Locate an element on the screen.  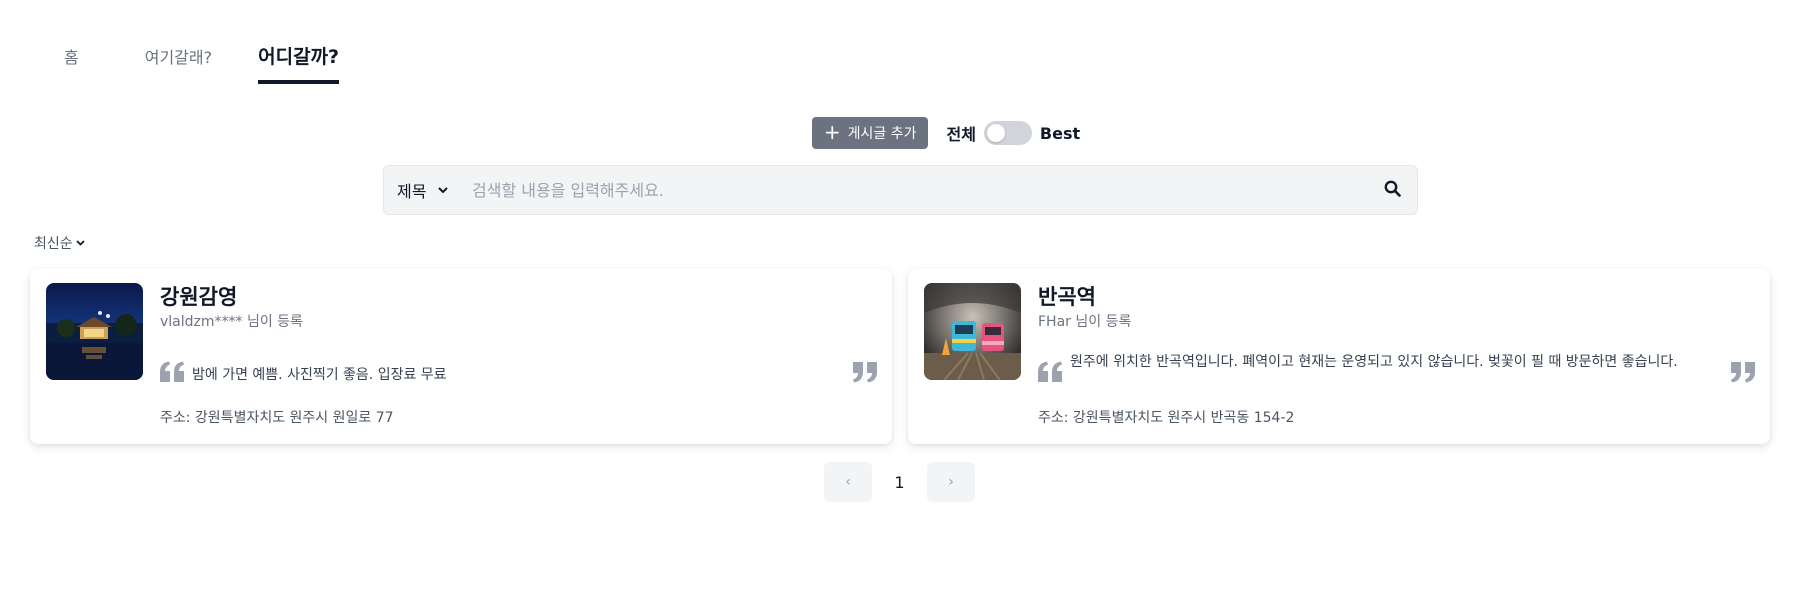
prev-page-button: ‹ is located at coordinates (848, 482).